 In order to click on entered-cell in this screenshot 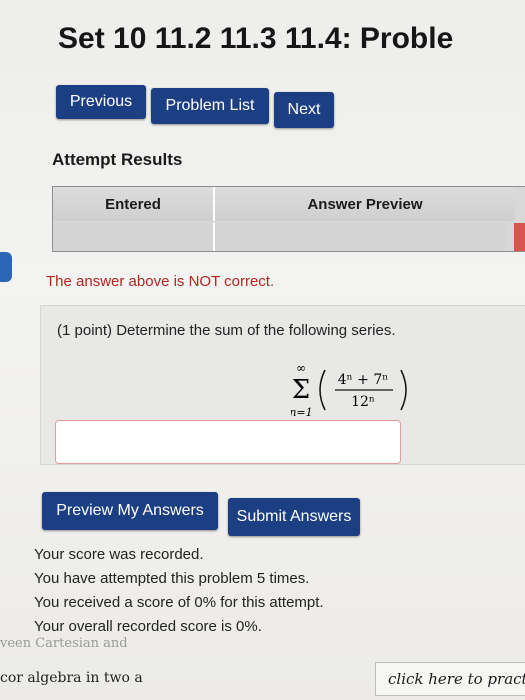, I will do `click(134, 237)`.